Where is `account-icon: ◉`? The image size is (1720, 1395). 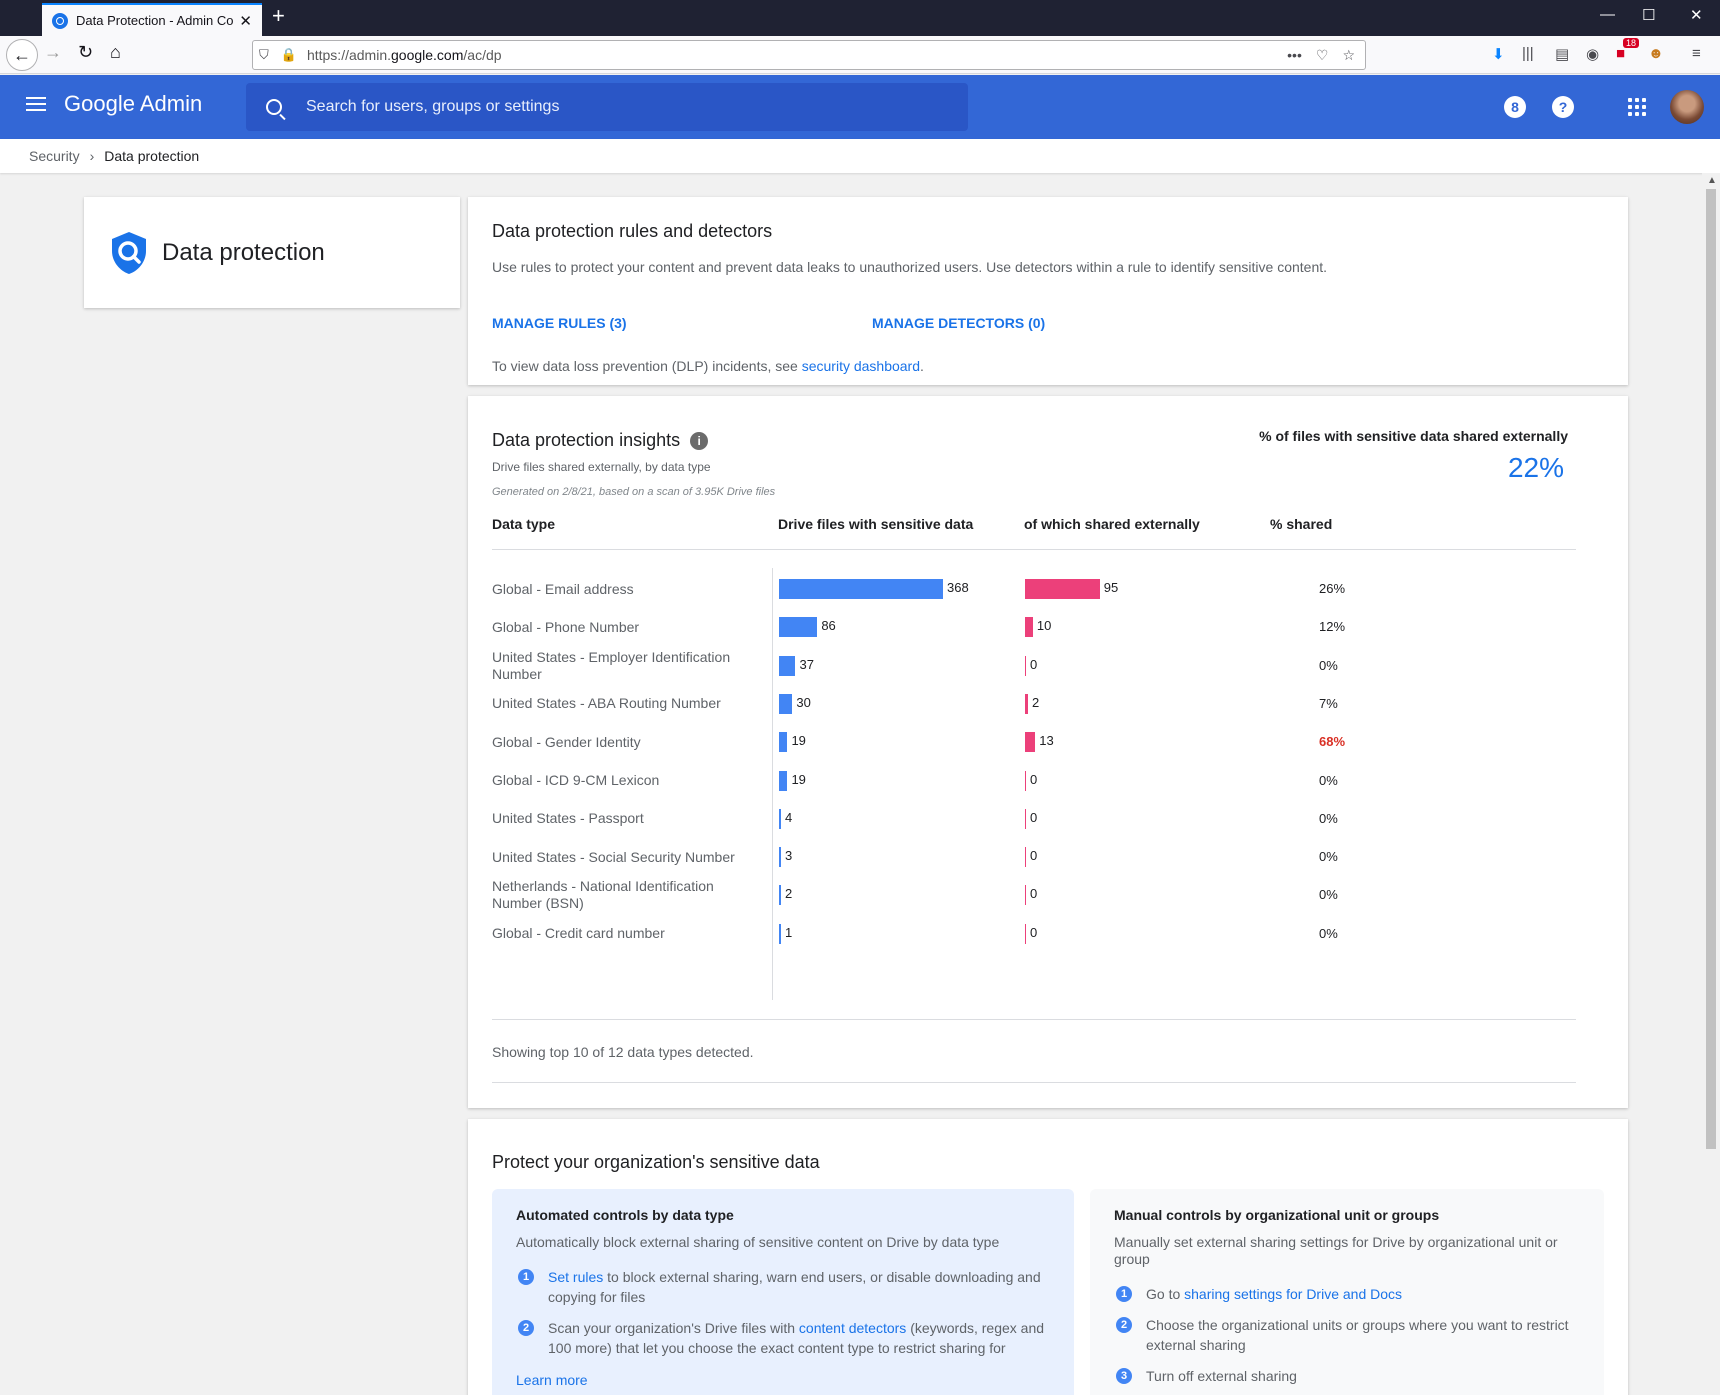
account-icon: ◉ is located at coordinates (1592, 54).